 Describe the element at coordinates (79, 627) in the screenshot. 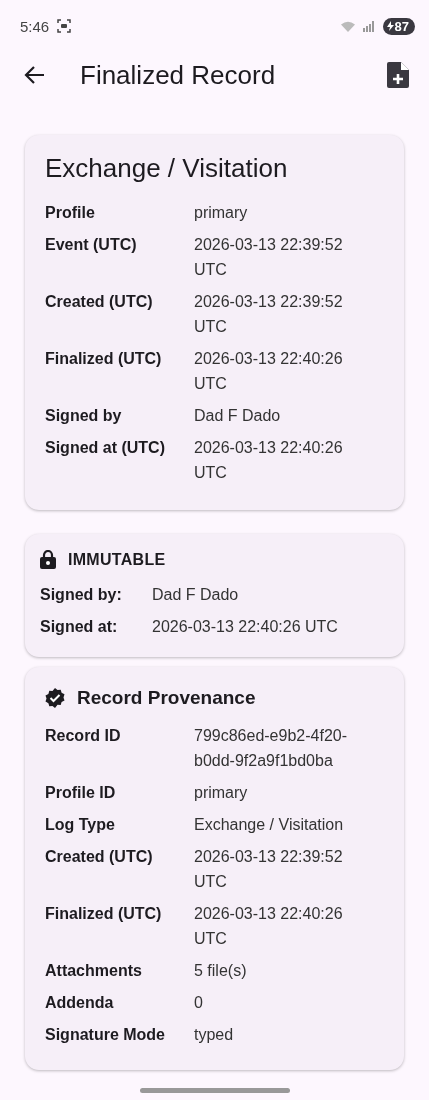

I see `field-label: Signed at:` at that location.